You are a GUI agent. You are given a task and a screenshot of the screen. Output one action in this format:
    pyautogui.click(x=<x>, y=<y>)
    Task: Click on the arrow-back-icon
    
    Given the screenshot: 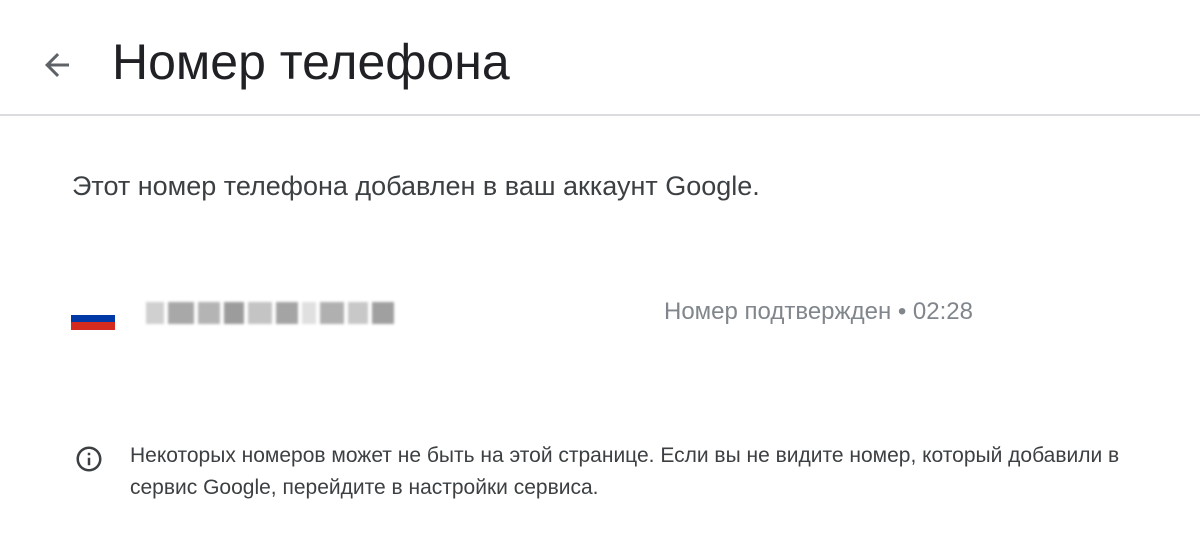 What is the action you would take?
    pyautogui.click(x=57, y=65)
    